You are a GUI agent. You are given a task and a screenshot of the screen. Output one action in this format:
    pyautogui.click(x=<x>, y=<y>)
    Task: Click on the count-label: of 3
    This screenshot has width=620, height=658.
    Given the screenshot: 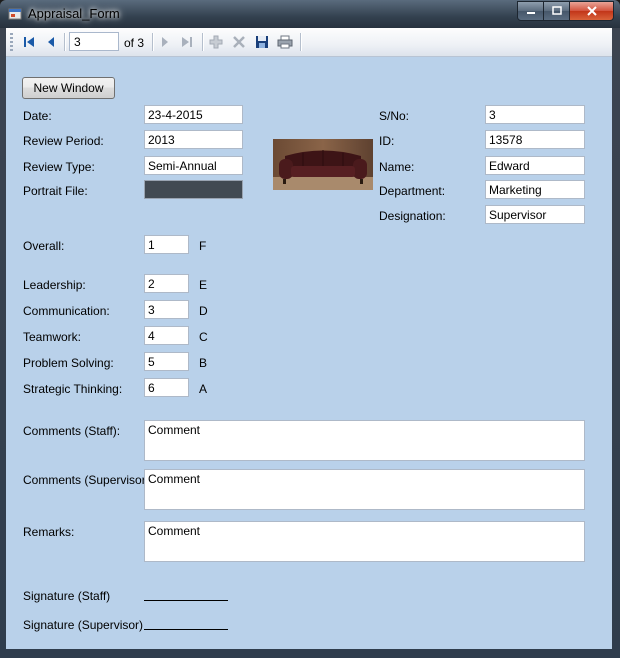 What is the action you would take?
    pyautogui.click(x=134, y=43)
    